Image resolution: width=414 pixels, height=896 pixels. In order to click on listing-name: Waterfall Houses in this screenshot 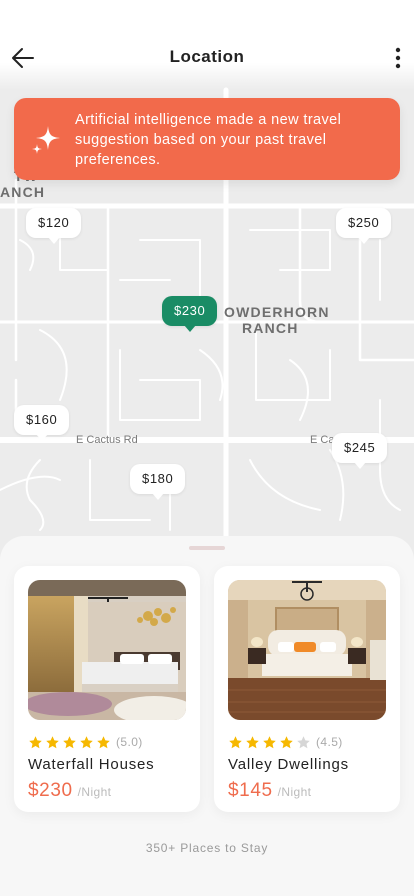, I will do `click(91, 764)`.